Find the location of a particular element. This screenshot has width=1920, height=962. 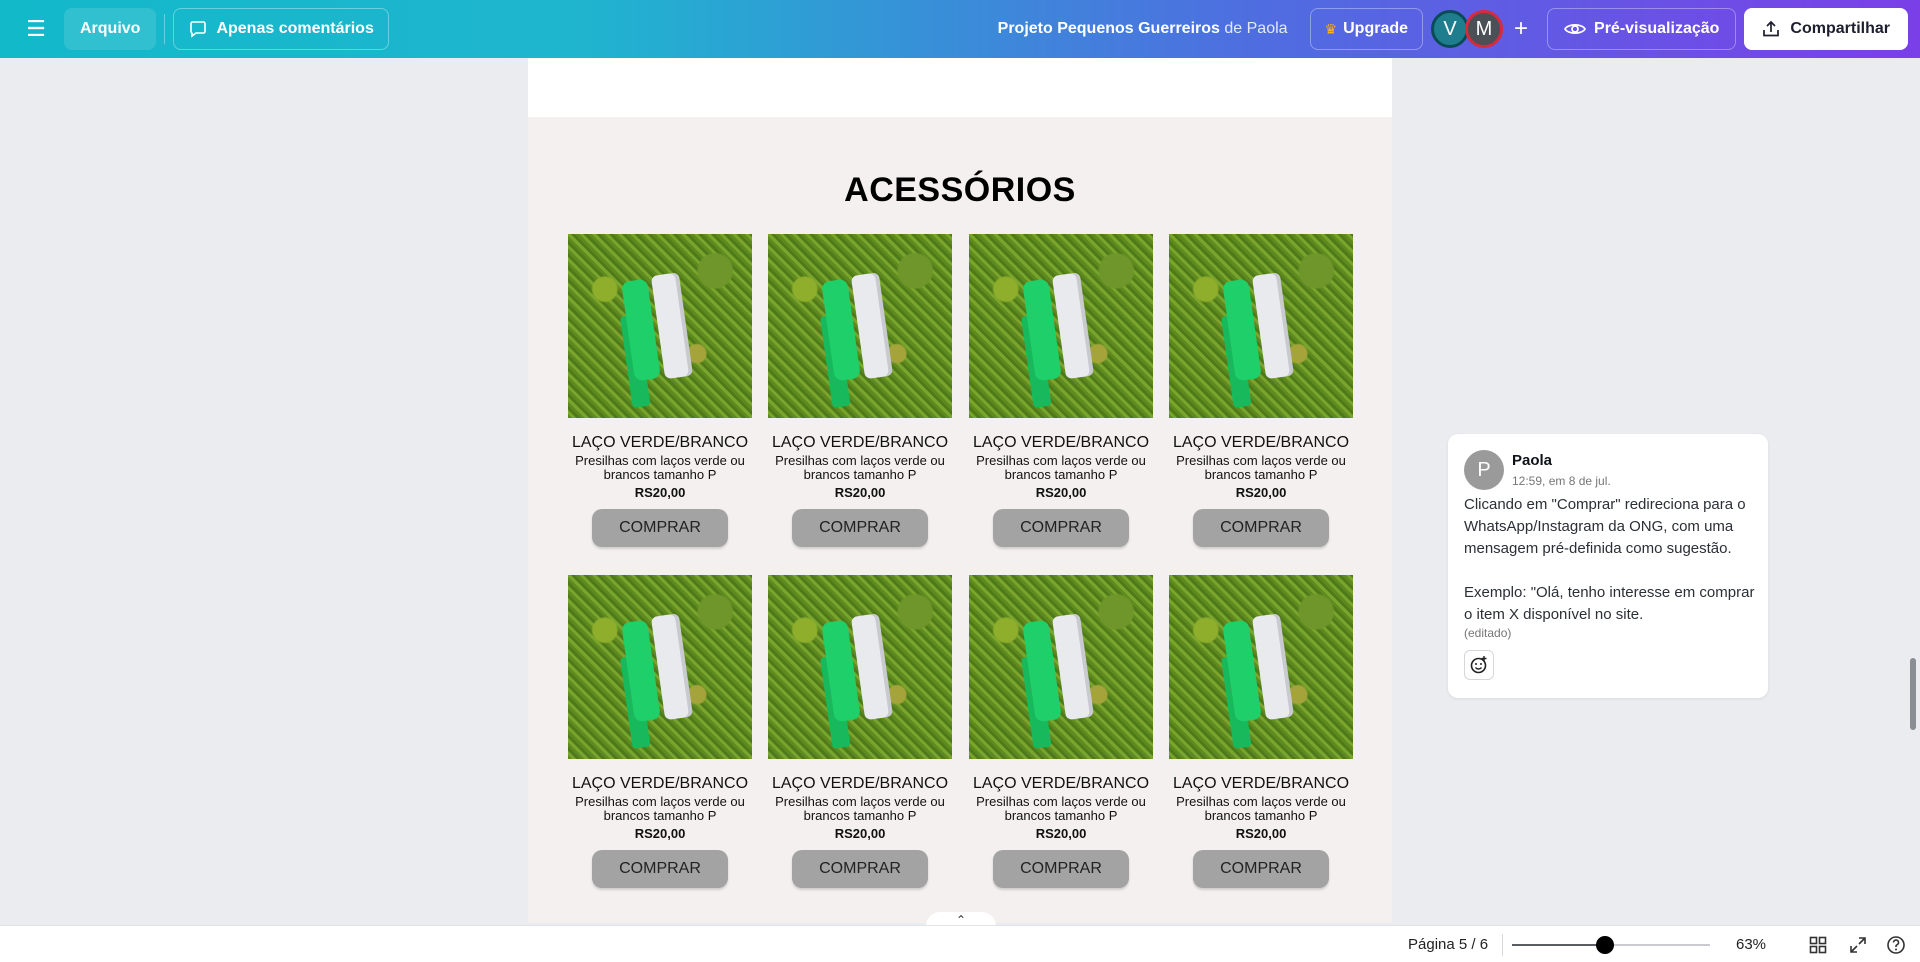

comment-icon is located at coordinates (198, 29).